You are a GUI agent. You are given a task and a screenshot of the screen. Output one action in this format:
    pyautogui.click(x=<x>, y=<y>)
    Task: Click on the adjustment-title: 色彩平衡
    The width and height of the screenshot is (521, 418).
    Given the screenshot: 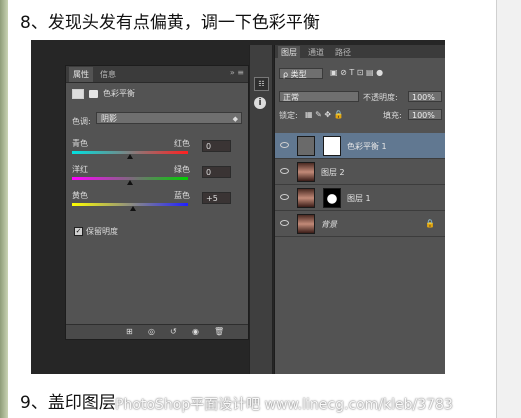 What is the action you would take?
    pyautogui.click(x=103, y=93)
    